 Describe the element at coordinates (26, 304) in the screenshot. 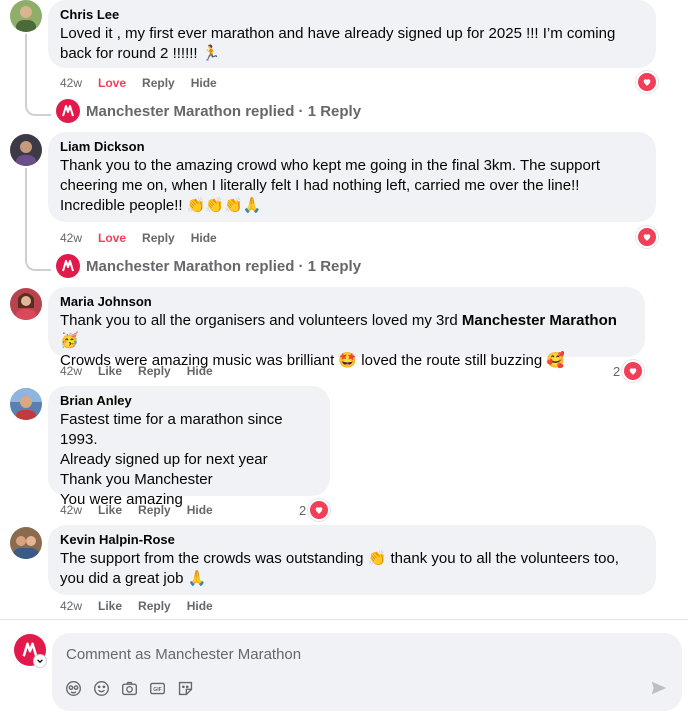

I see `avatar-maria-johnson` at that location.